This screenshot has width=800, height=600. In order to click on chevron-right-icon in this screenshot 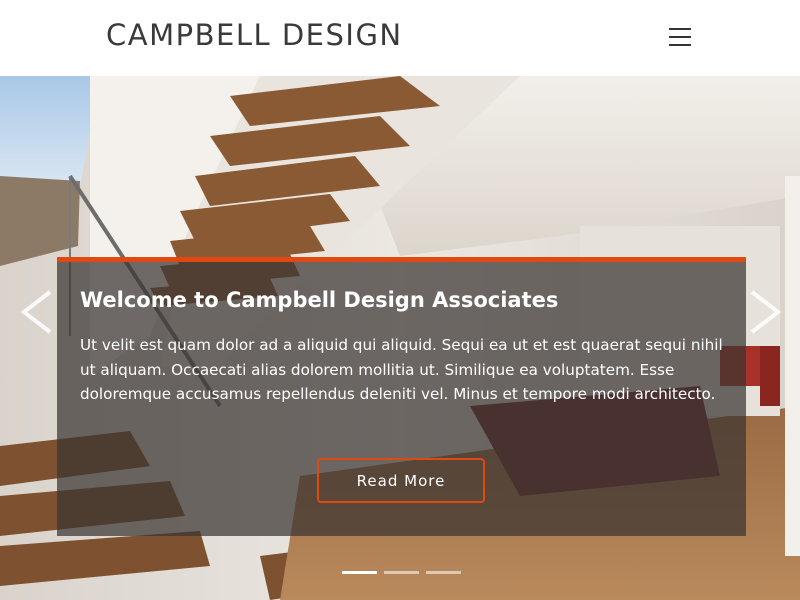, I will do `click(766, 312)`.